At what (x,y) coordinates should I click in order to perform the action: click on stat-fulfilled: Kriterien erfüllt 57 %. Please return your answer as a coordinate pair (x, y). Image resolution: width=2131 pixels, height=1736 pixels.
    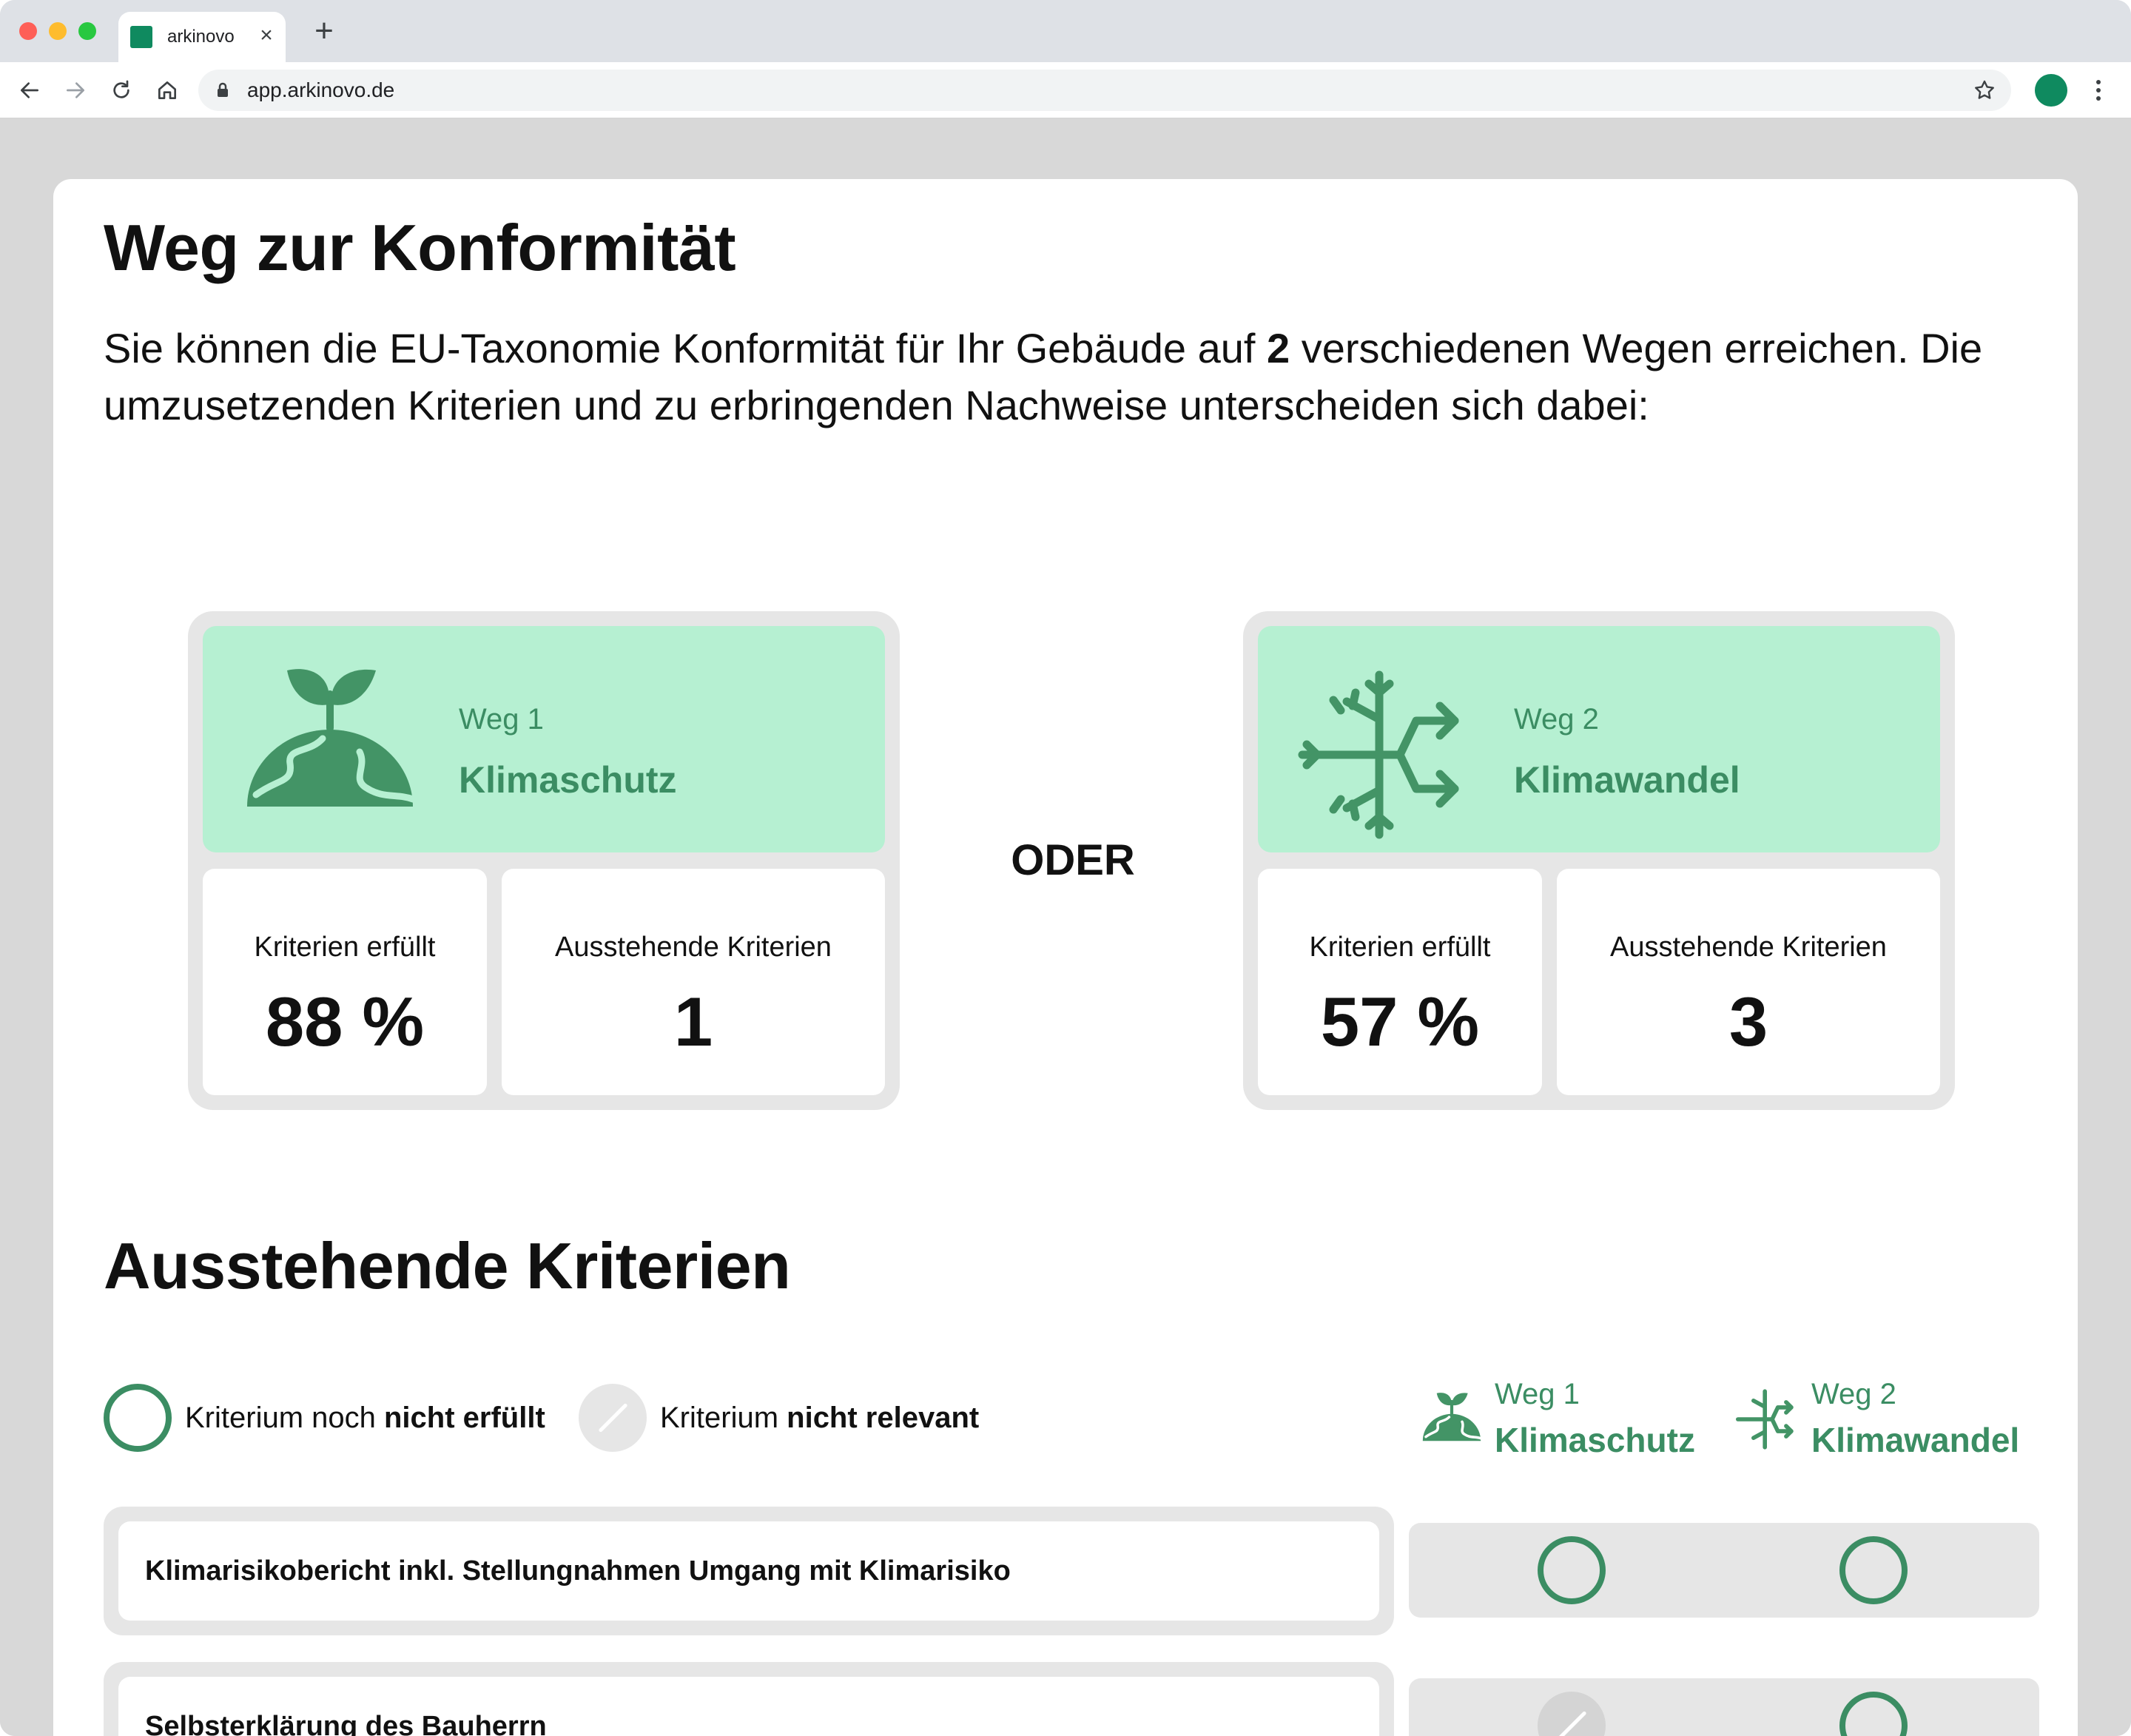
    Looking at the image, I should click on (1400, 982).